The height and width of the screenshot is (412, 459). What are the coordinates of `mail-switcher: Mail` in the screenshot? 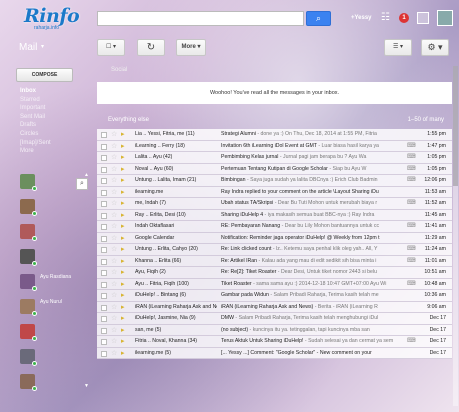 It's located at (28, 47).